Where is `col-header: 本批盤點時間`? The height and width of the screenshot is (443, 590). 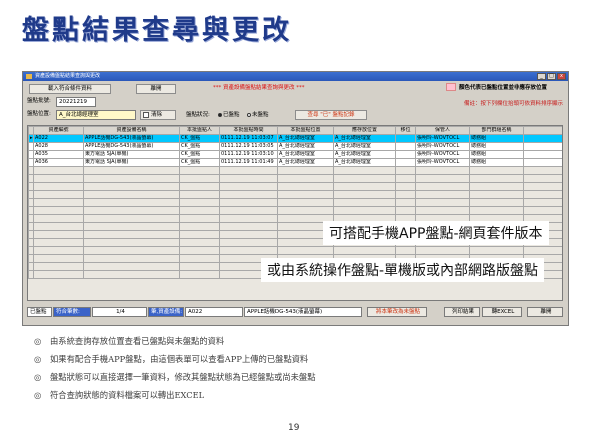
col-header: 本批盤點時間 is located at coordinates (248, 130).